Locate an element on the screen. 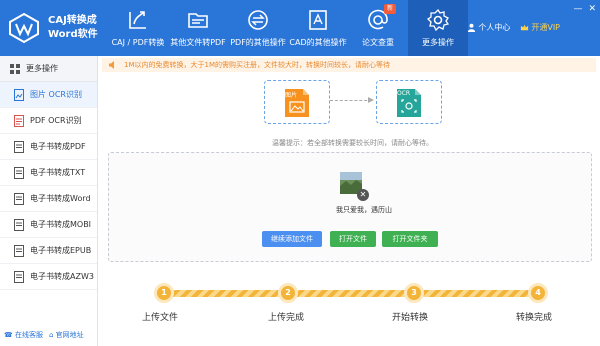 The height and width of the screenshot is (346, 600). notice-bar: 1M以内的免费转换，大于1M的需购买注册，文件较大时，转换时间较长，请耐心等待 is located at coordinates (349, 65).